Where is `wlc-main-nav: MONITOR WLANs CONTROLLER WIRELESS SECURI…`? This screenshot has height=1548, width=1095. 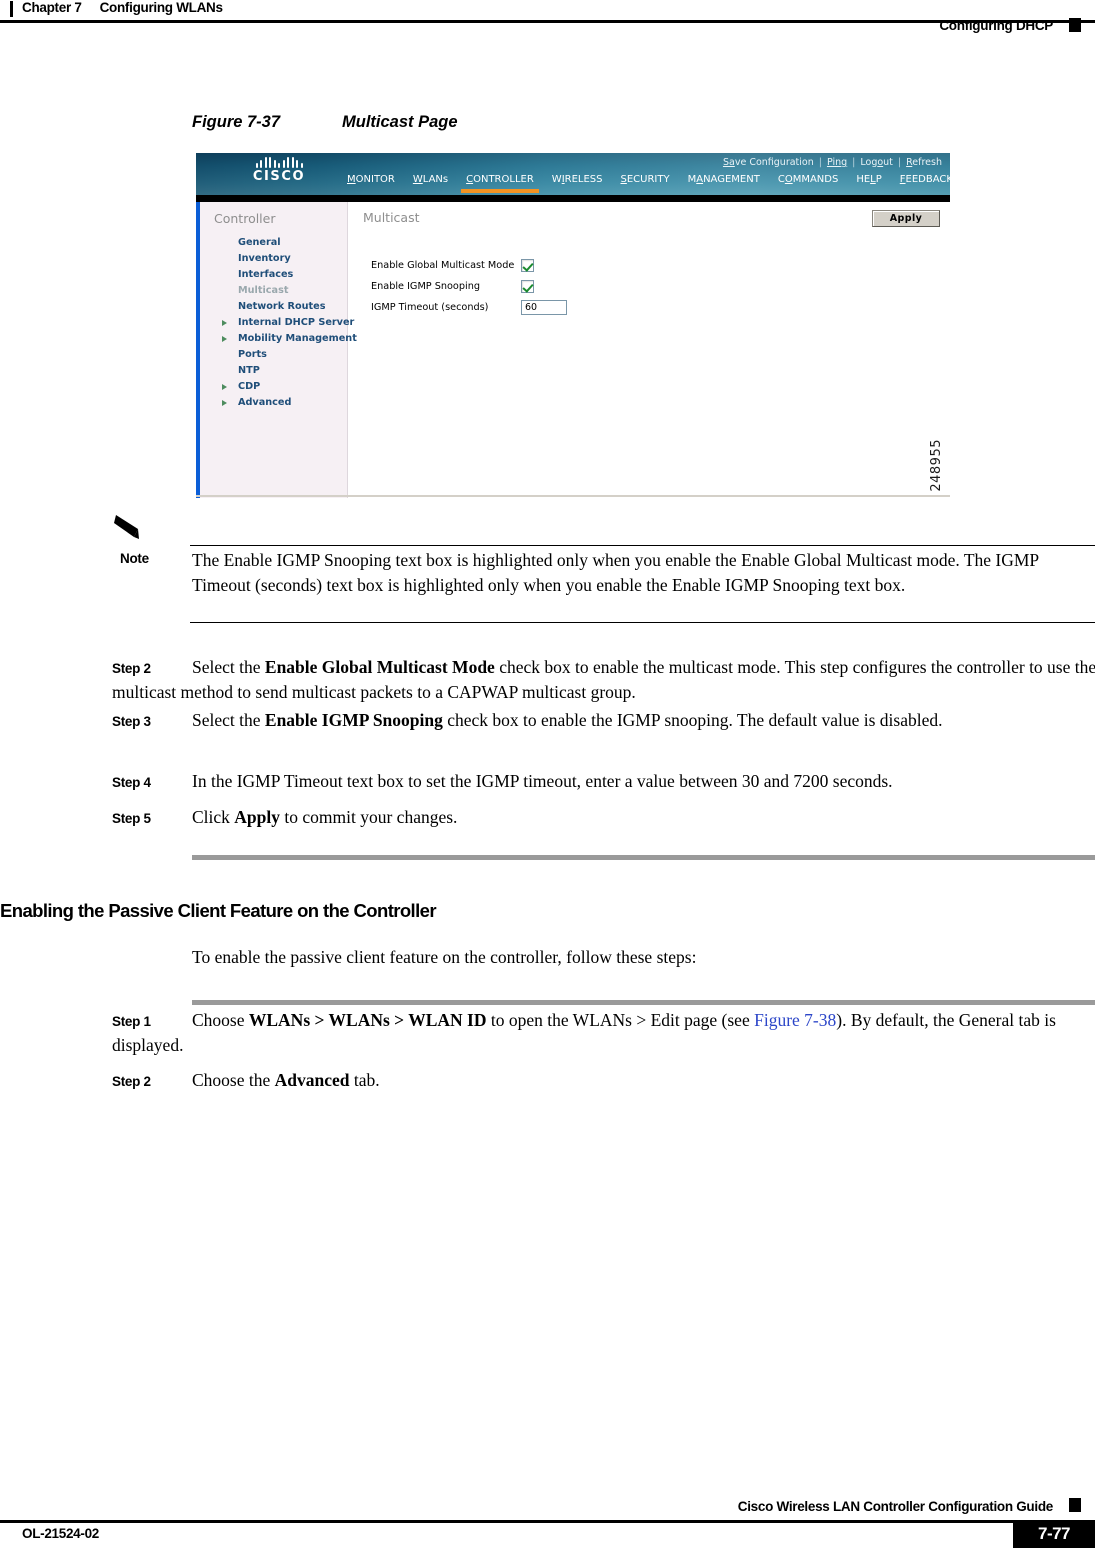
wlc-main-nav: MONITOR WLANs CONTROLLER WIRELESS SECURI… is located at coordinates (650, 184).